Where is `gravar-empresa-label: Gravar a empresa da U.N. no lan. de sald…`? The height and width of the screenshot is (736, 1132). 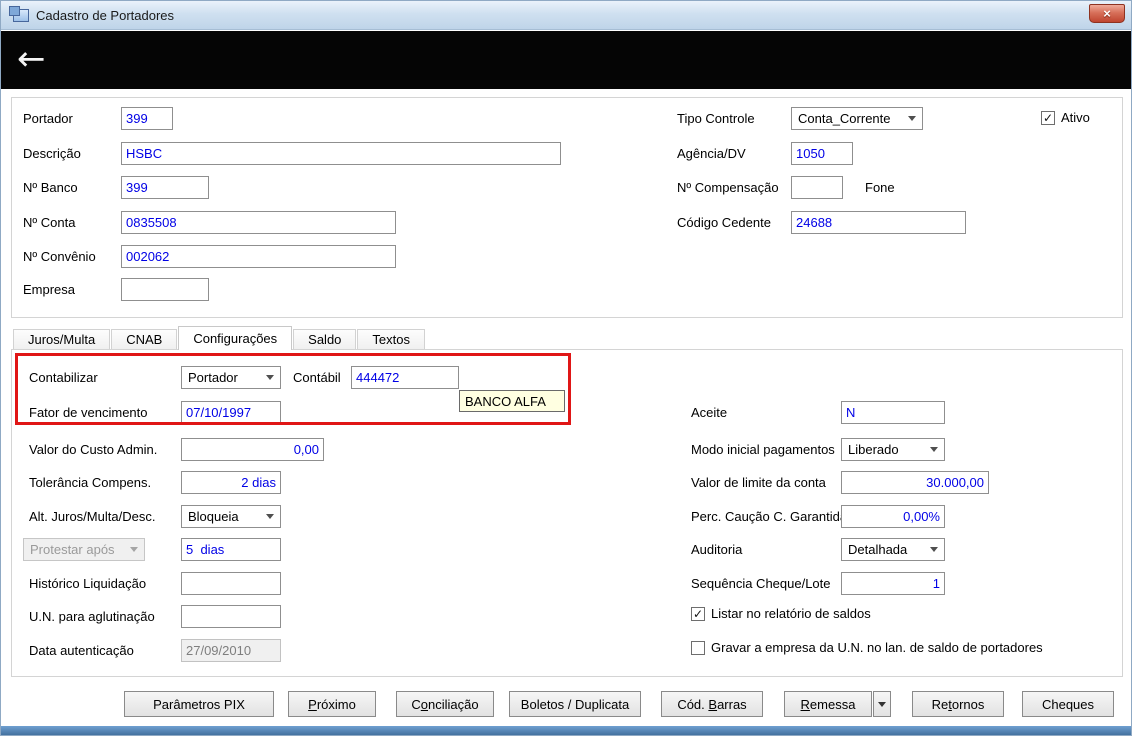
gravar-empresa-label: Gravar a empresa da U.N. no lan. de sald… is located at coordinates (877, 647).